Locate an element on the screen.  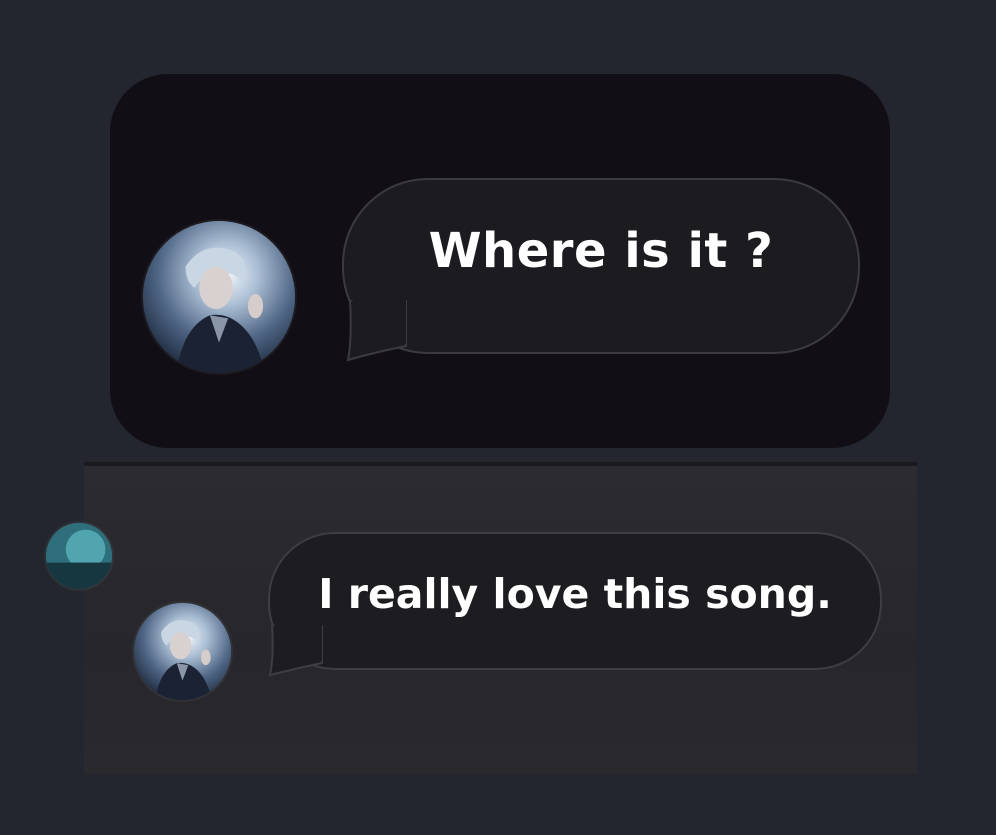
message-text: Where is it ? is located at coordinates (601, 251).